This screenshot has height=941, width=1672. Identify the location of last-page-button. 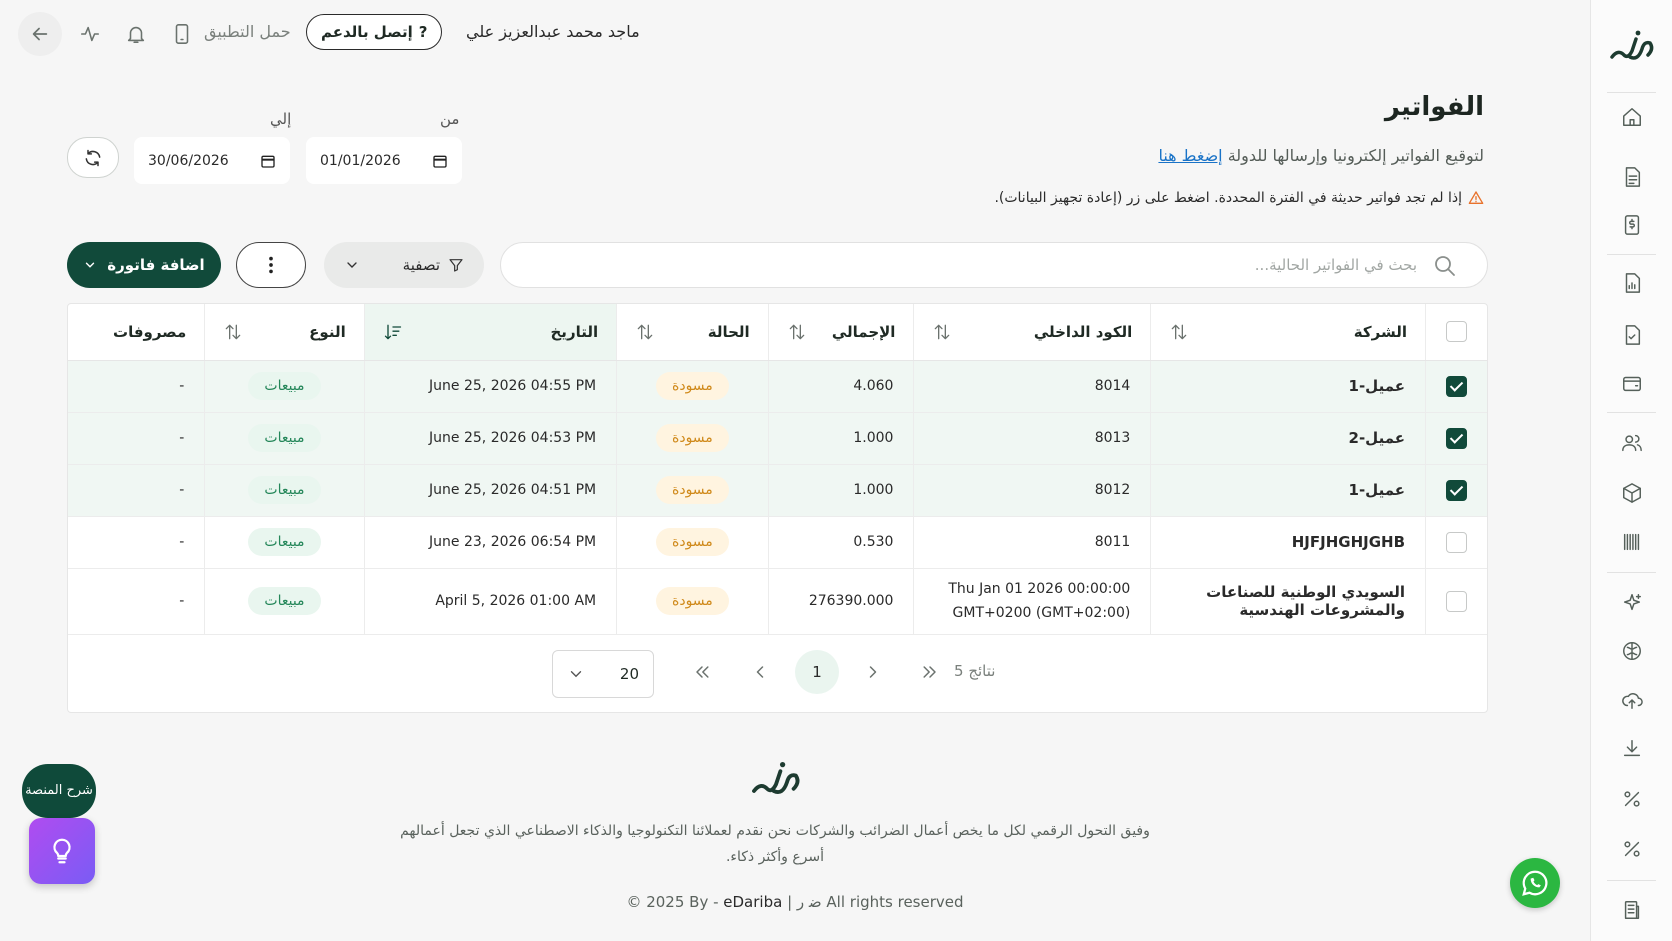
(930, 672).